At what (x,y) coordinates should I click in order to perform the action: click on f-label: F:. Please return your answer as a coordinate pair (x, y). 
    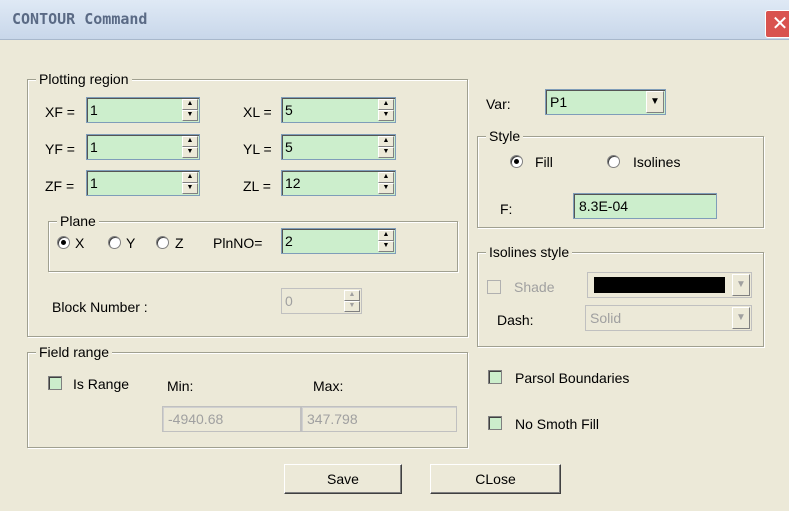
    Looking at the image, I should click on (506, 209).